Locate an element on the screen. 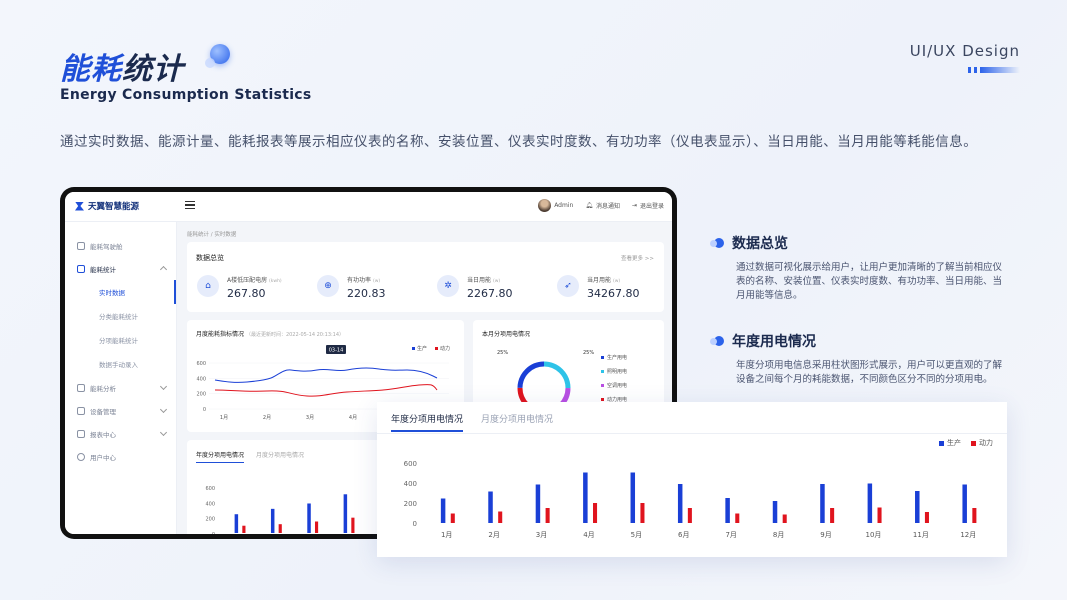  power-icon: ⊕ is located at coordinates (328, 286).